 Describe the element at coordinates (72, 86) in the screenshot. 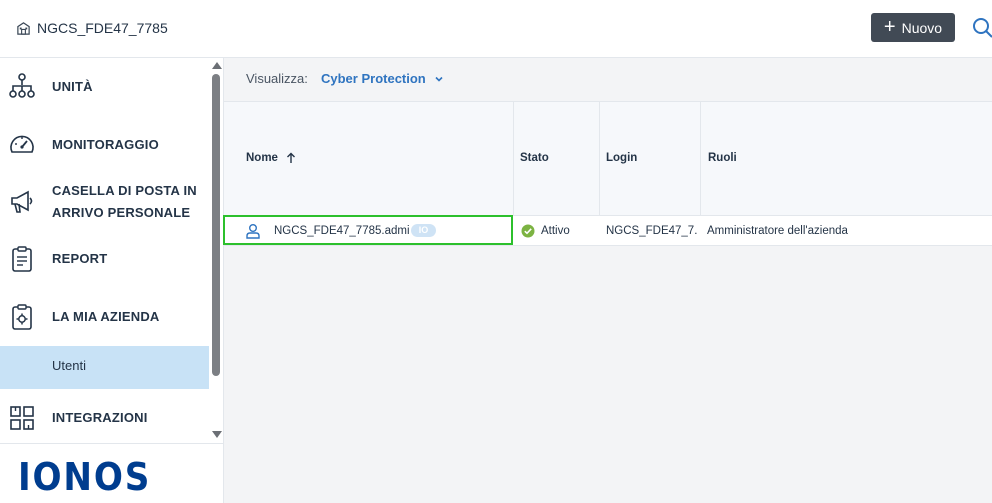

I see `sidebar-item-label: UNITÀ` at that location.